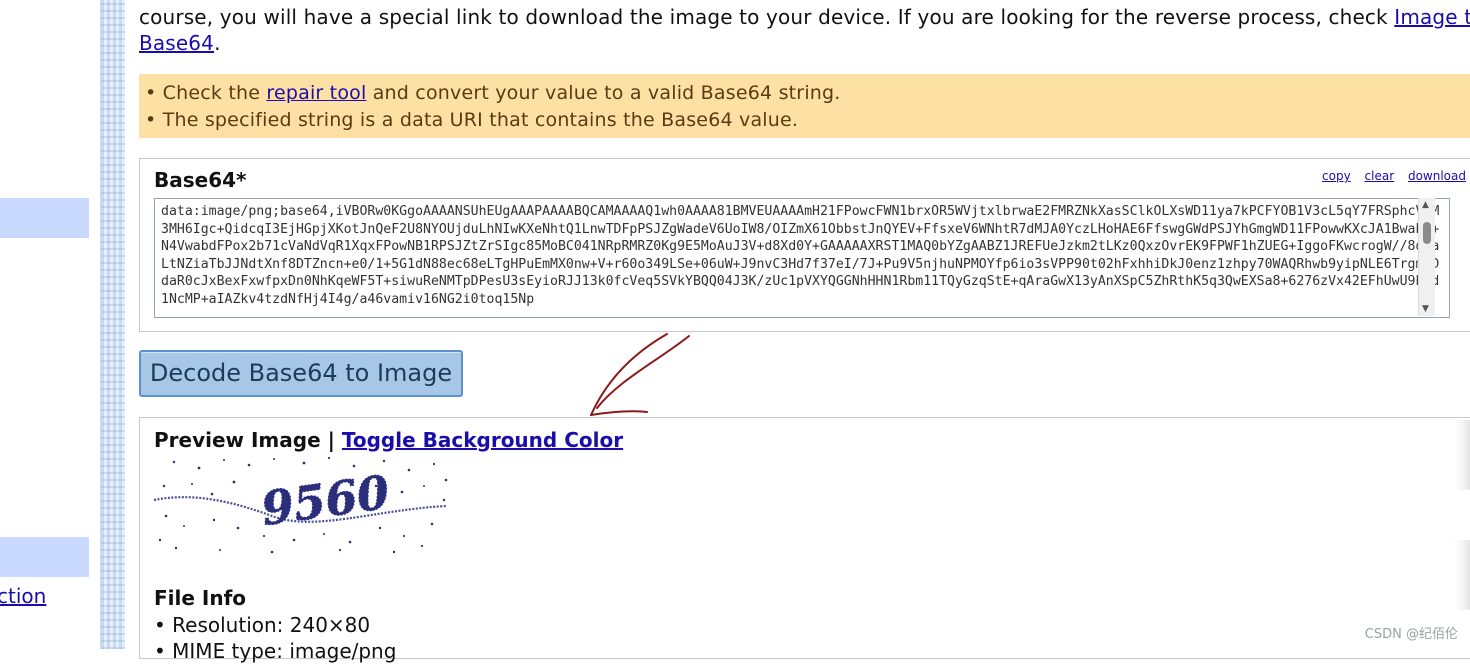 This screenshot has width=1470, height=664. I want to click on base64-label: Base64*, so click(200, 180).